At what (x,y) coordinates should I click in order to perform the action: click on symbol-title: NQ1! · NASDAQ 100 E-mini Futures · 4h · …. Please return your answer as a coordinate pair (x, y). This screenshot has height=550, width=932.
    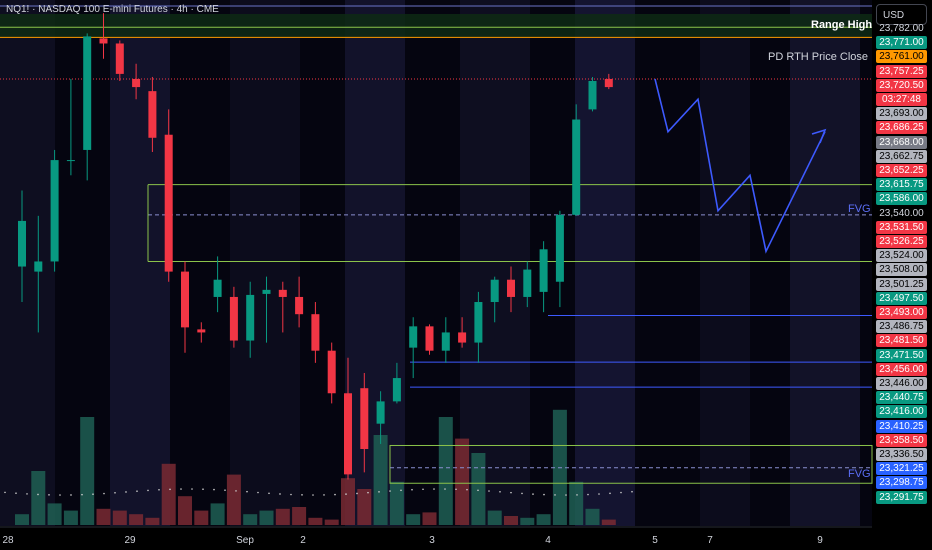
    Looking at the image, I should click on (112, 9).